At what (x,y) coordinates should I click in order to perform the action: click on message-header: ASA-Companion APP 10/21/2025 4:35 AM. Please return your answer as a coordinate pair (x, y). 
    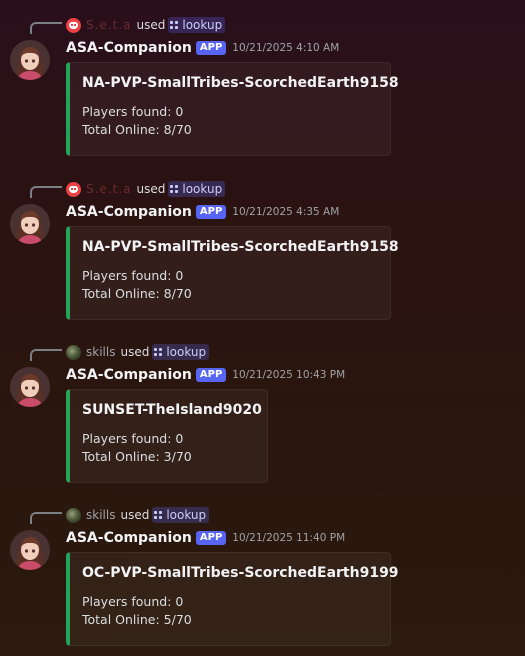
    Looking at the image, I should click on (202, 212).